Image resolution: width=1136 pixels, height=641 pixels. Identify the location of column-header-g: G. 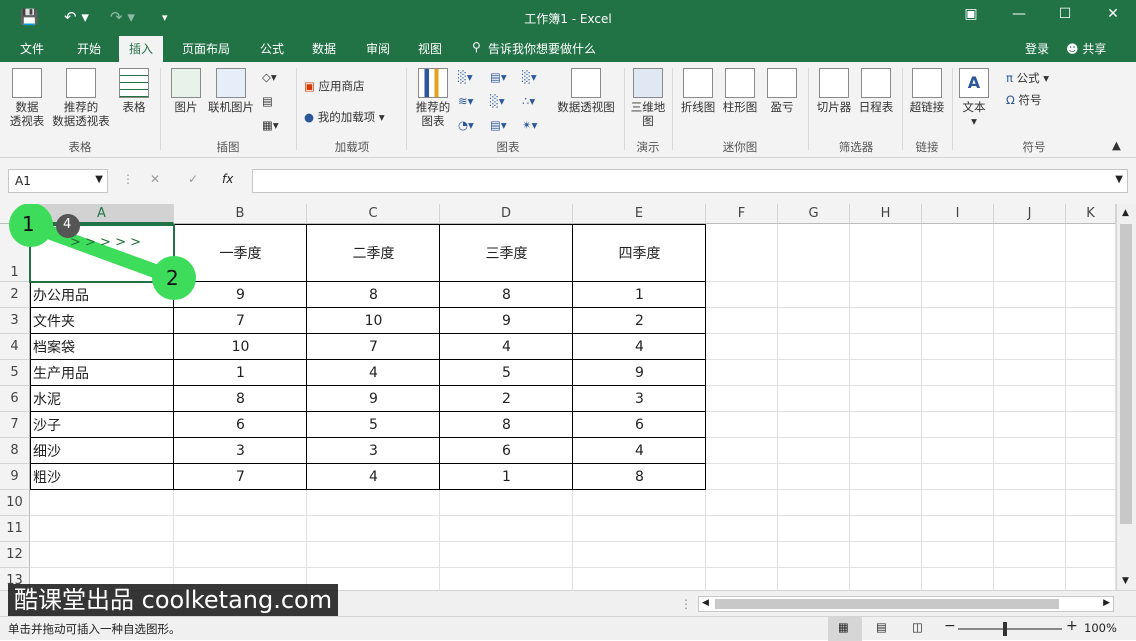
(814, 214).